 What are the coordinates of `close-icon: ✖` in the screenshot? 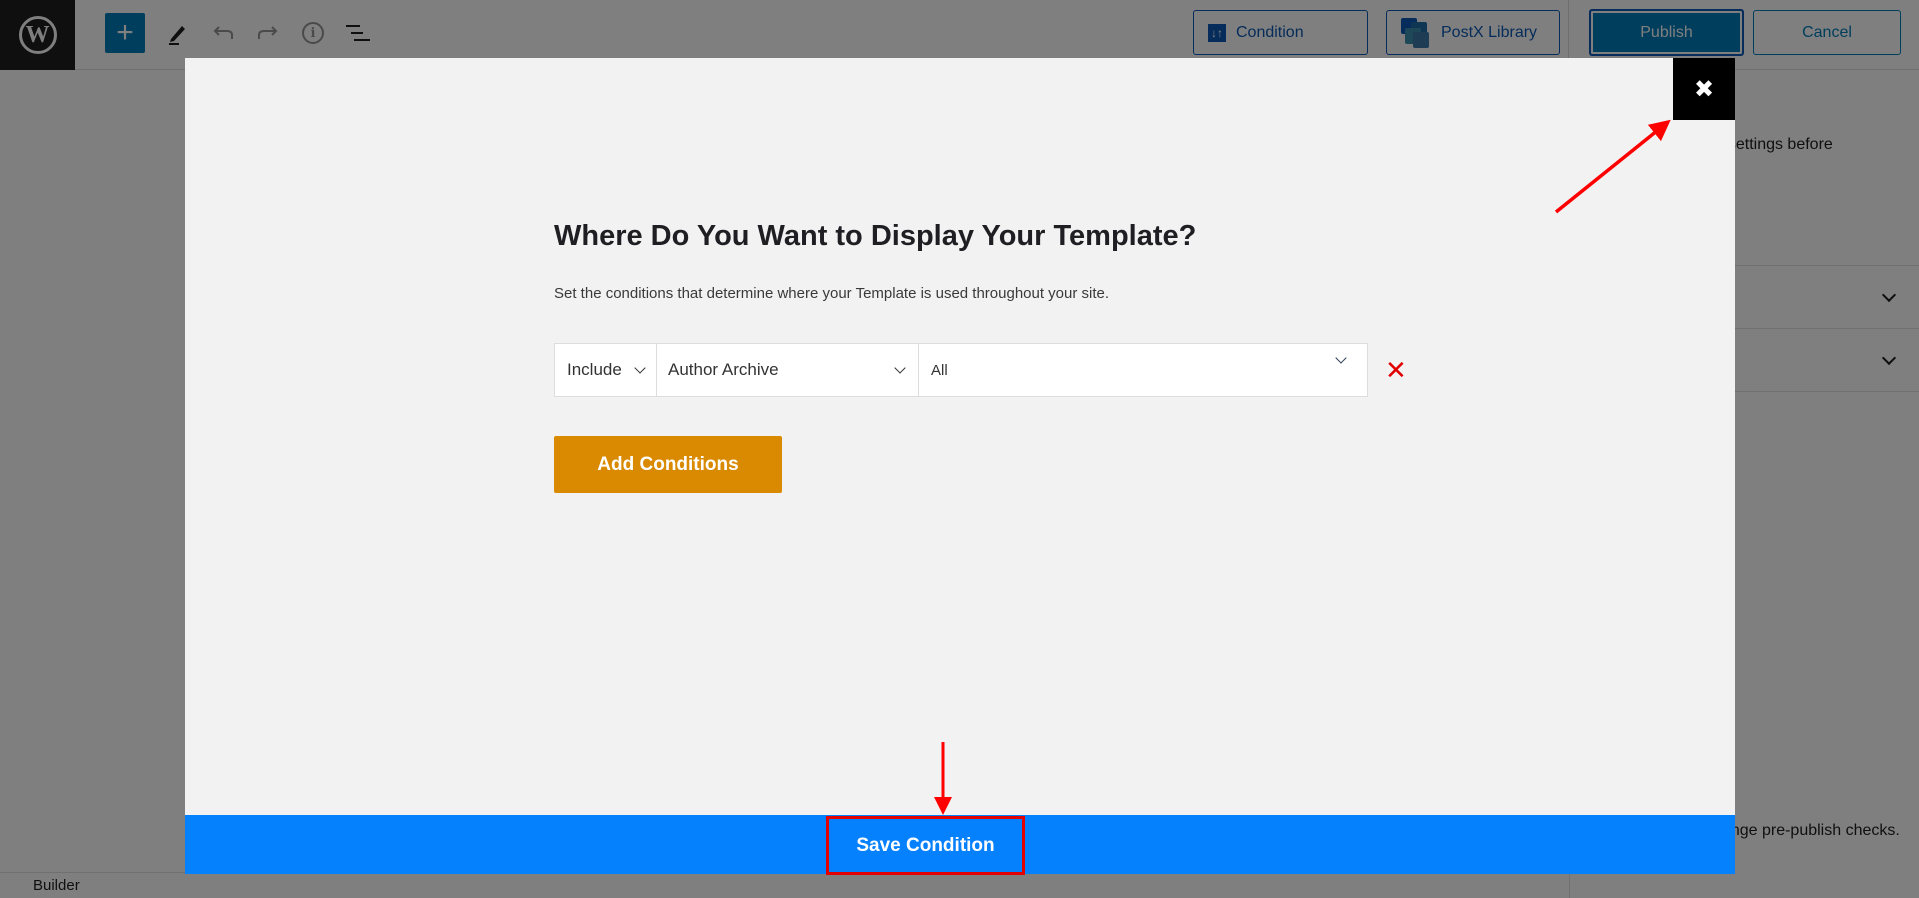 It's located at (1704, 89).